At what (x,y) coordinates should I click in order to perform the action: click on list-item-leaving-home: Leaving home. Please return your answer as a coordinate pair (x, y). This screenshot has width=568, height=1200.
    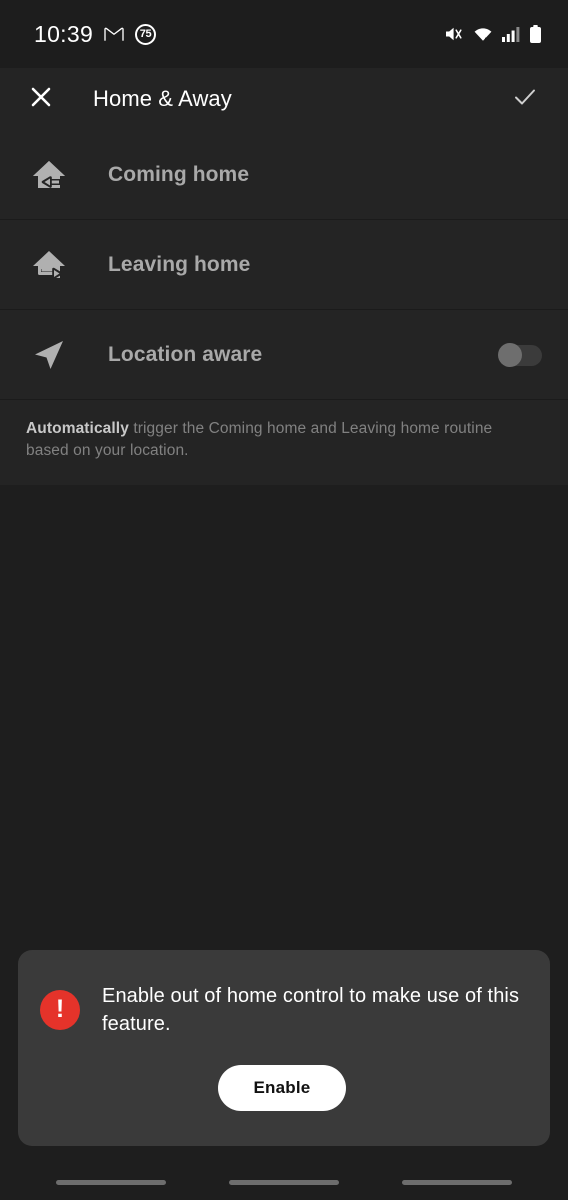
    Looking at the image, I should click on (284, 265).